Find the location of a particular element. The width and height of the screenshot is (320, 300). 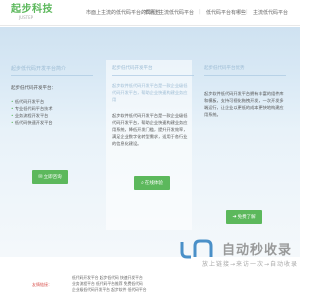

column-description: 起步软件低代码开发平台是一款企业级低代码开发平台，帮助企业快速构建业务应用 is located at coordinates (150, 92).